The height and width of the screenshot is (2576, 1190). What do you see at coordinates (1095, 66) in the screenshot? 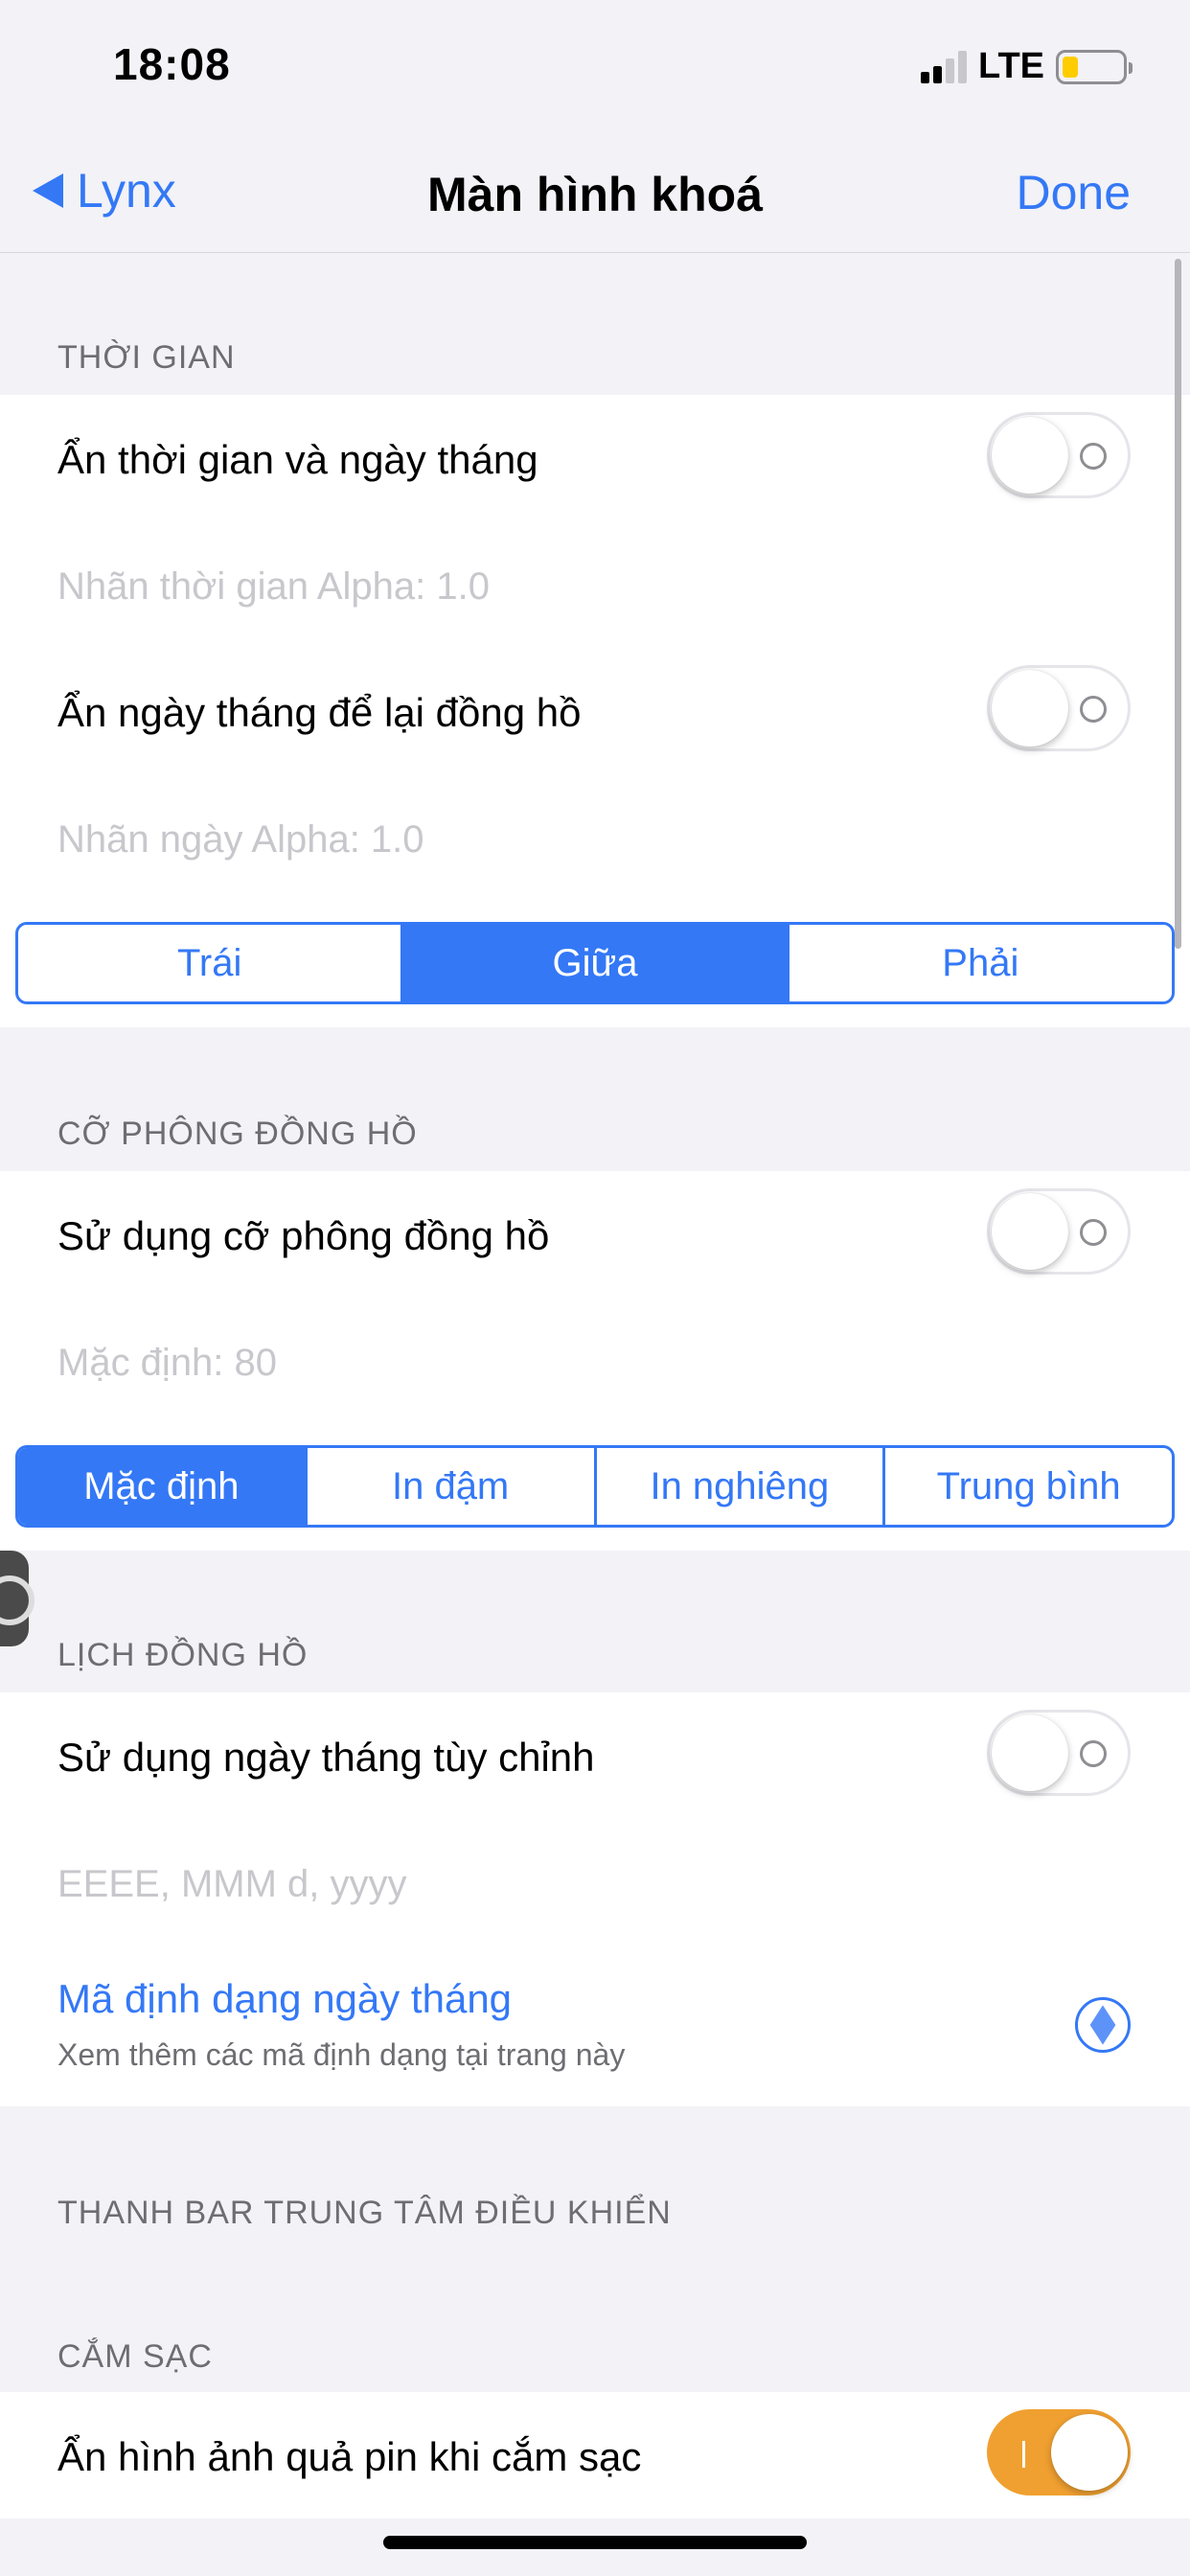
I see `battery-icon` at bounding box center [1095, 66].